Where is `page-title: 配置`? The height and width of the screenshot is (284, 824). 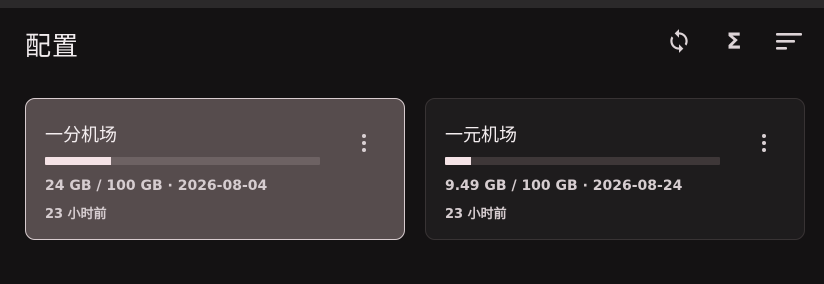
page-title: 配置 is located at coordinates (52, 47).